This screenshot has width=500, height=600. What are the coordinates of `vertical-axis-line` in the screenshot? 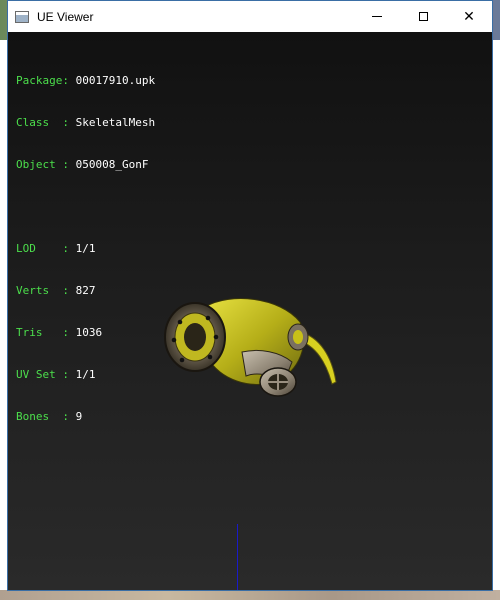 It's located at (237, 557).